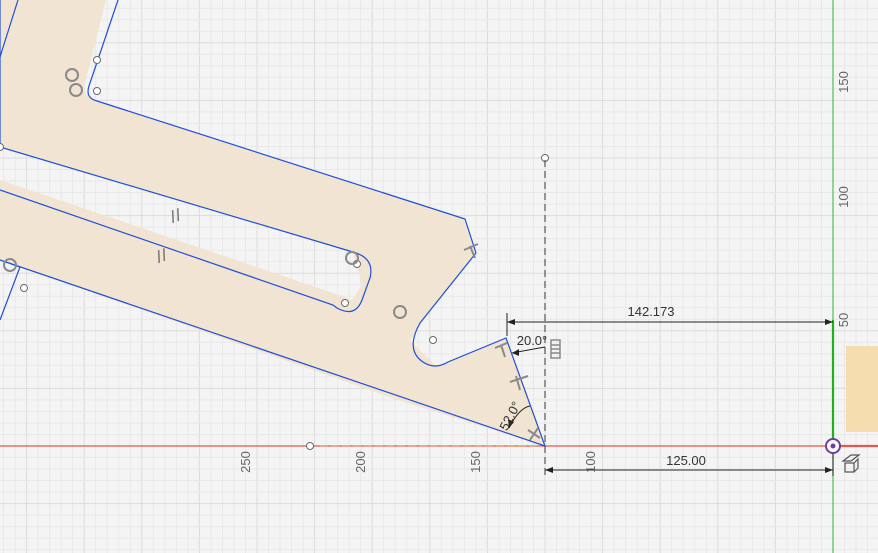 The image size is (878, 553). What do you see at coordinates (245, 462) in the screenshot?
I see `ruler-label-h: 250` at bounding box center [245, 462].